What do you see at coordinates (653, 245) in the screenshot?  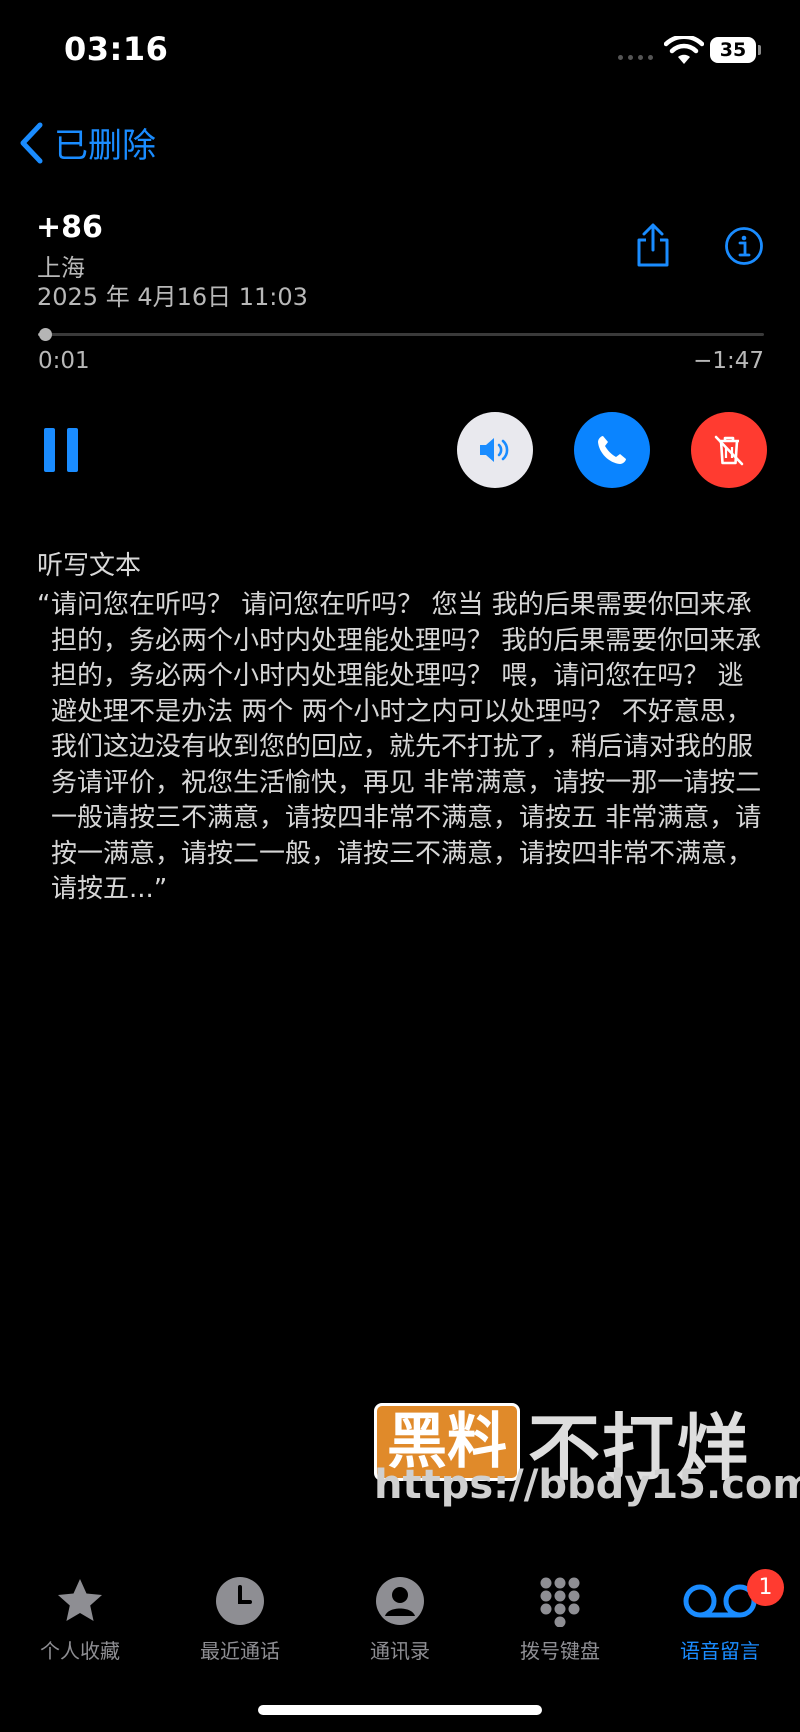 I see `share-icon` at bounding box center [653, 245].